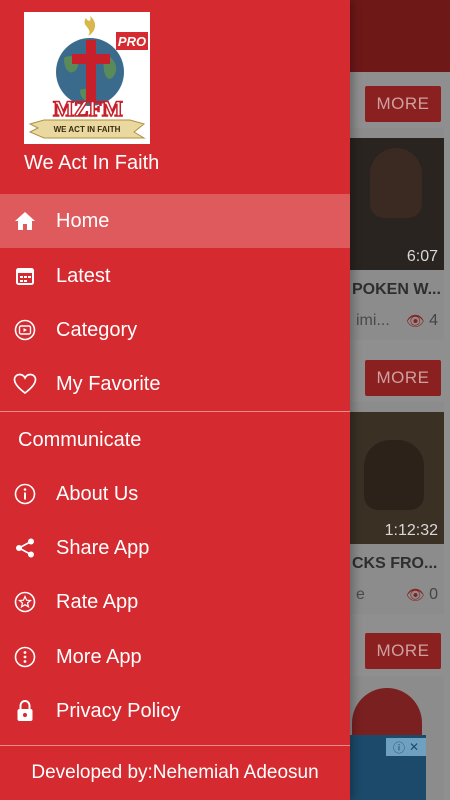 The image size is (450, 800). I want to click on developer-credit: Developed by:Nehemiah Adeosun, so click(175, 772).